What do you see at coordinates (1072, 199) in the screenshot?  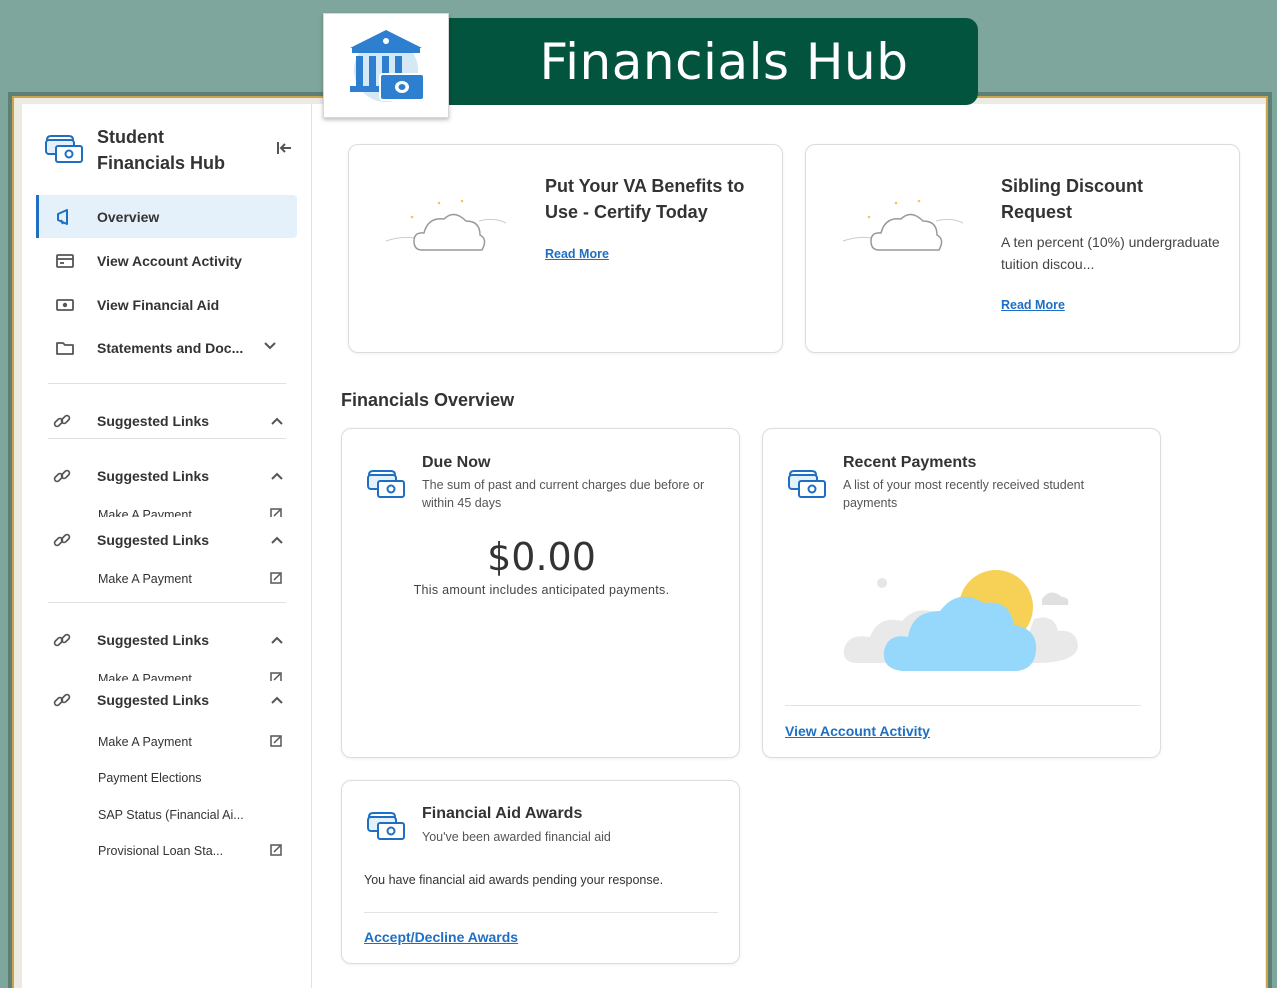 I see `promo-title: Sibling Discount Request` at bounding box center [1072, 199].